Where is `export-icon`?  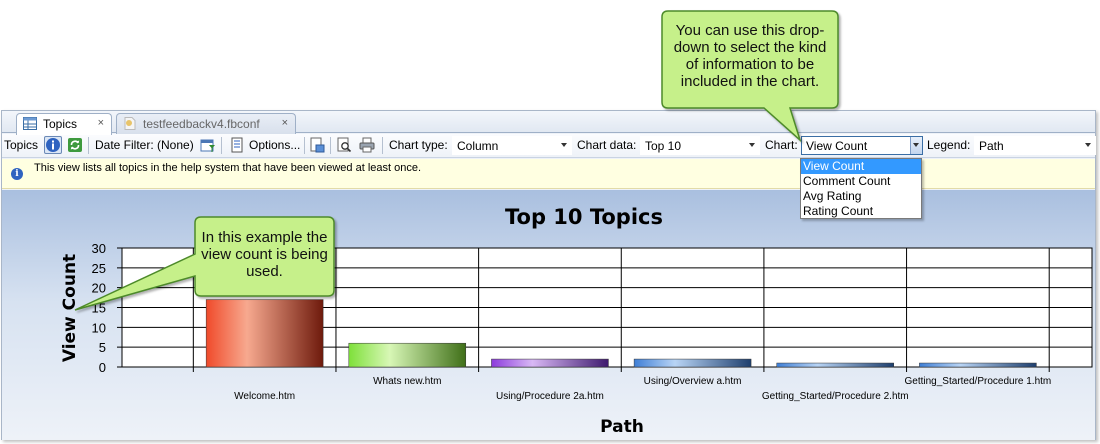
export-icon is located at coordinates (317, 145).